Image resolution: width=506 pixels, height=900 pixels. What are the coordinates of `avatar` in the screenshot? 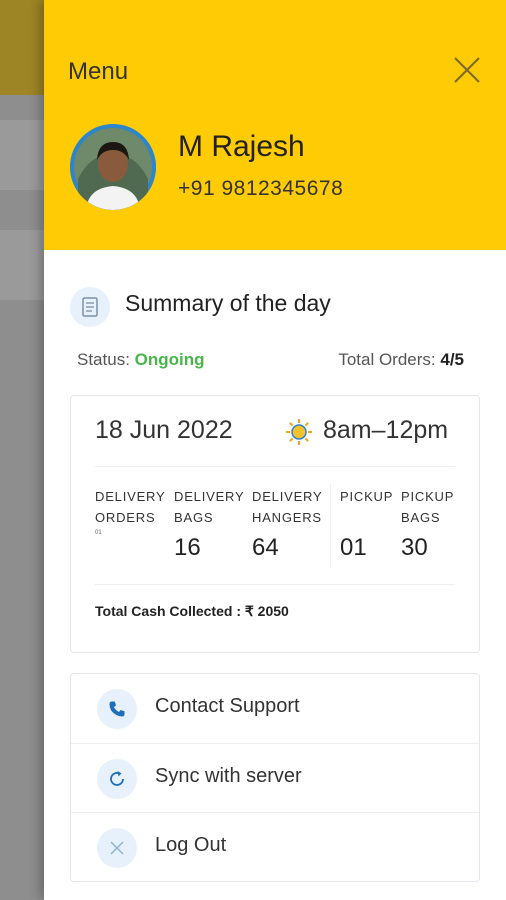 It's located at (113, 167).